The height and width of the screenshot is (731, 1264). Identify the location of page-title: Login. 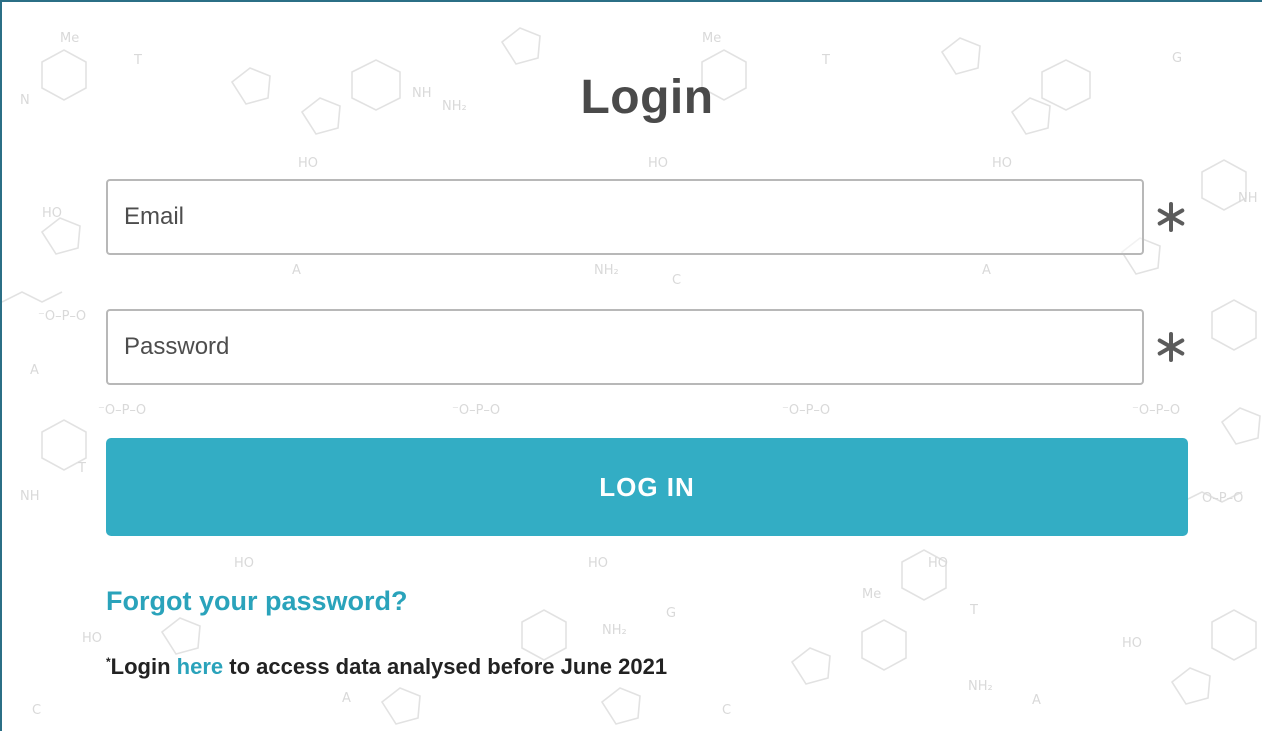
(647, 97).